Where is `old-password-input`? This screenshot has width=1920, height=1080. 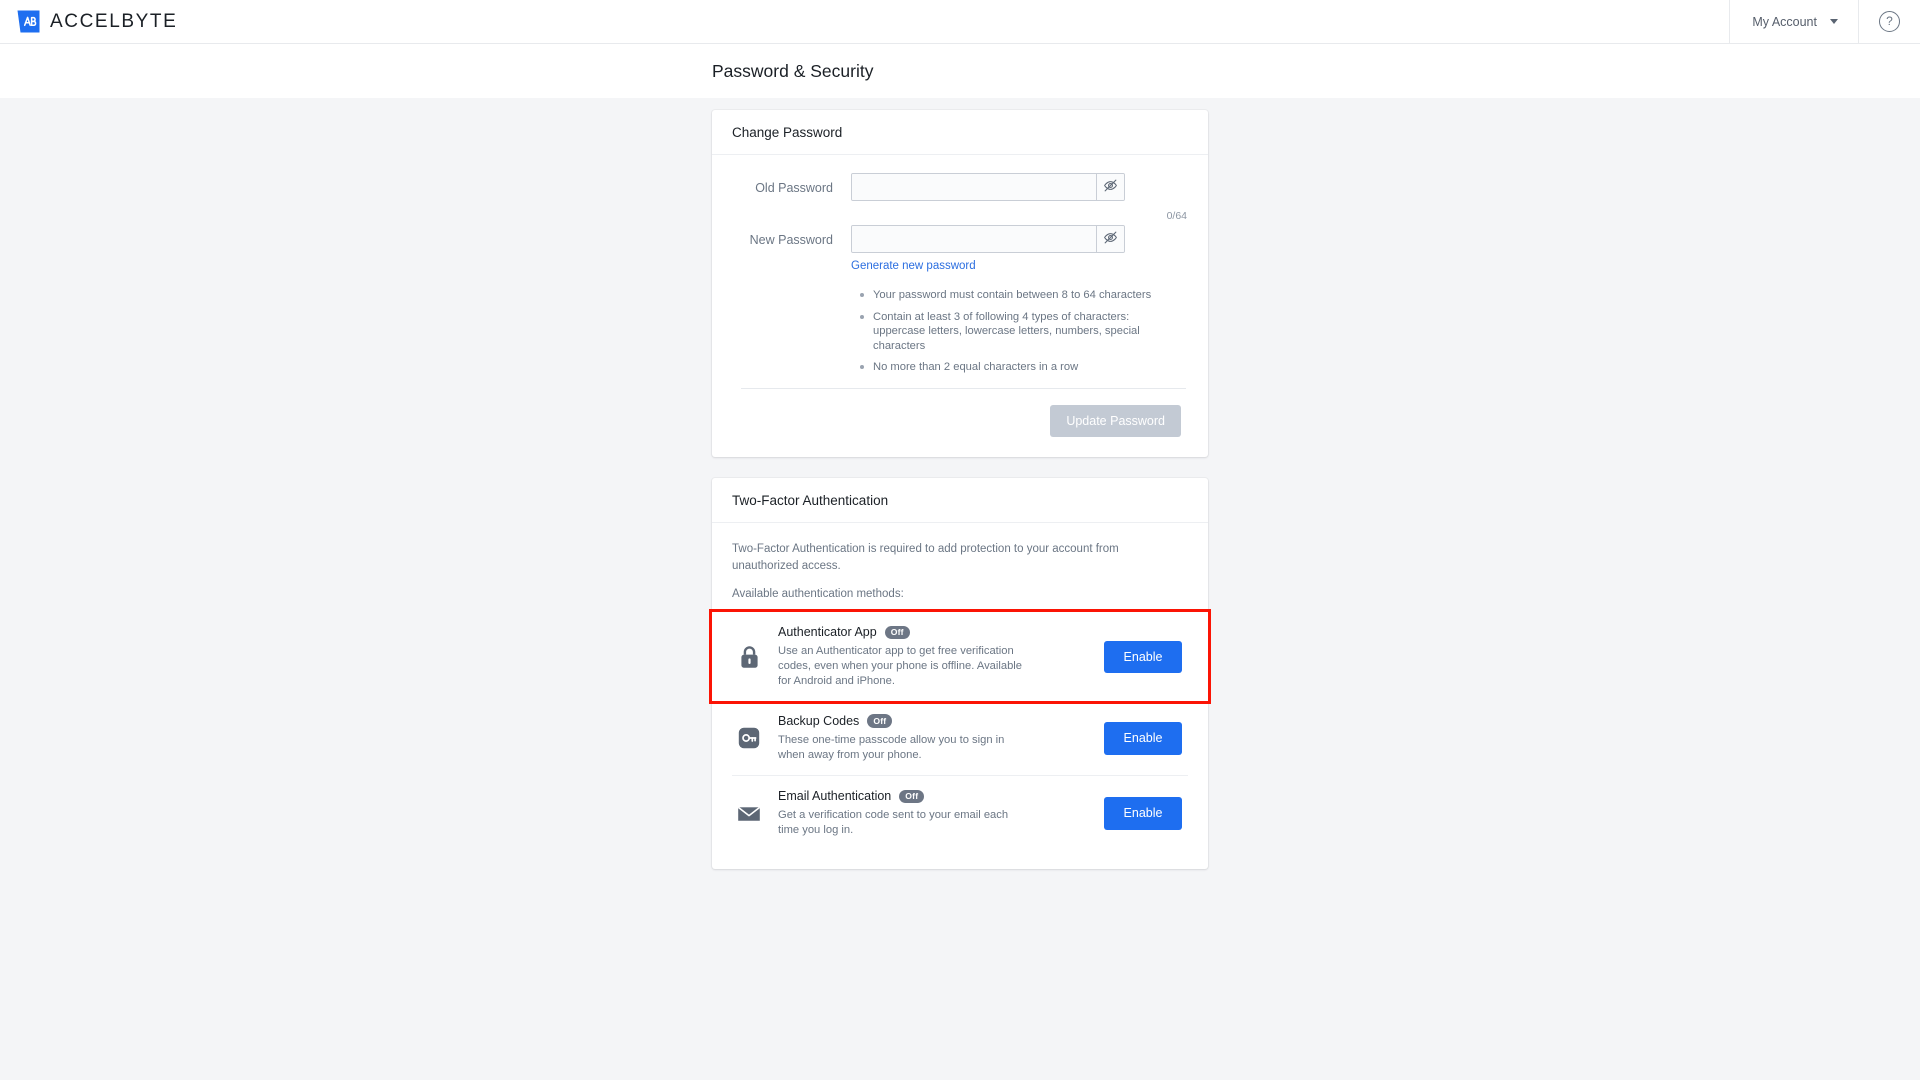 old-password-input is located at coordinates (974, 187).